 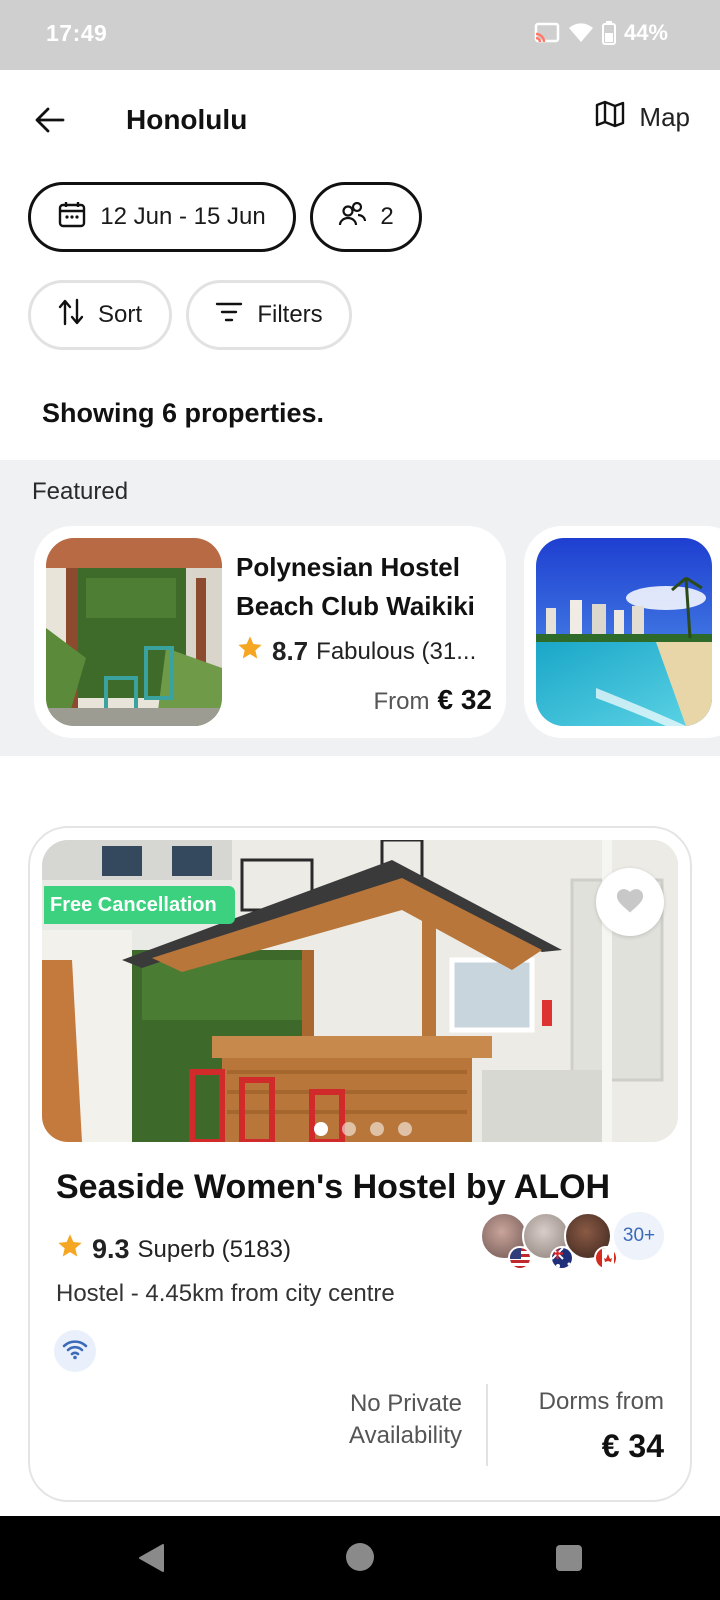 I want to click on app-header: Honolulu Map, so click(x=360, y=120).